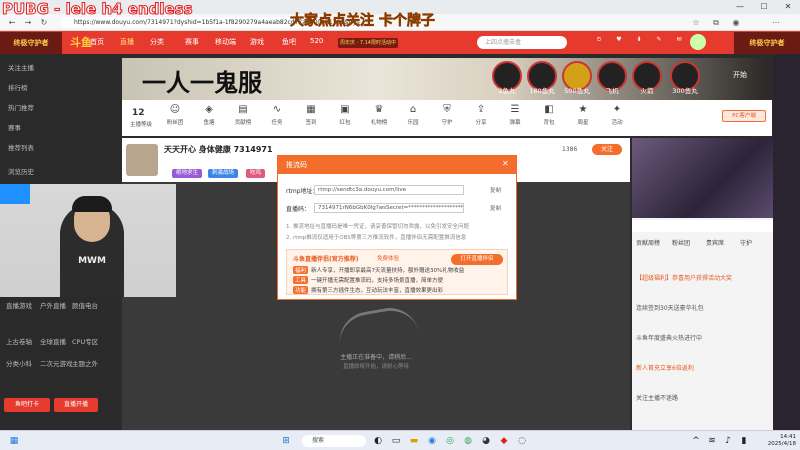 This screenshot has height=450, width=800. I want to click on checkin-button: 鱼吧打卡, so click(27, 405).